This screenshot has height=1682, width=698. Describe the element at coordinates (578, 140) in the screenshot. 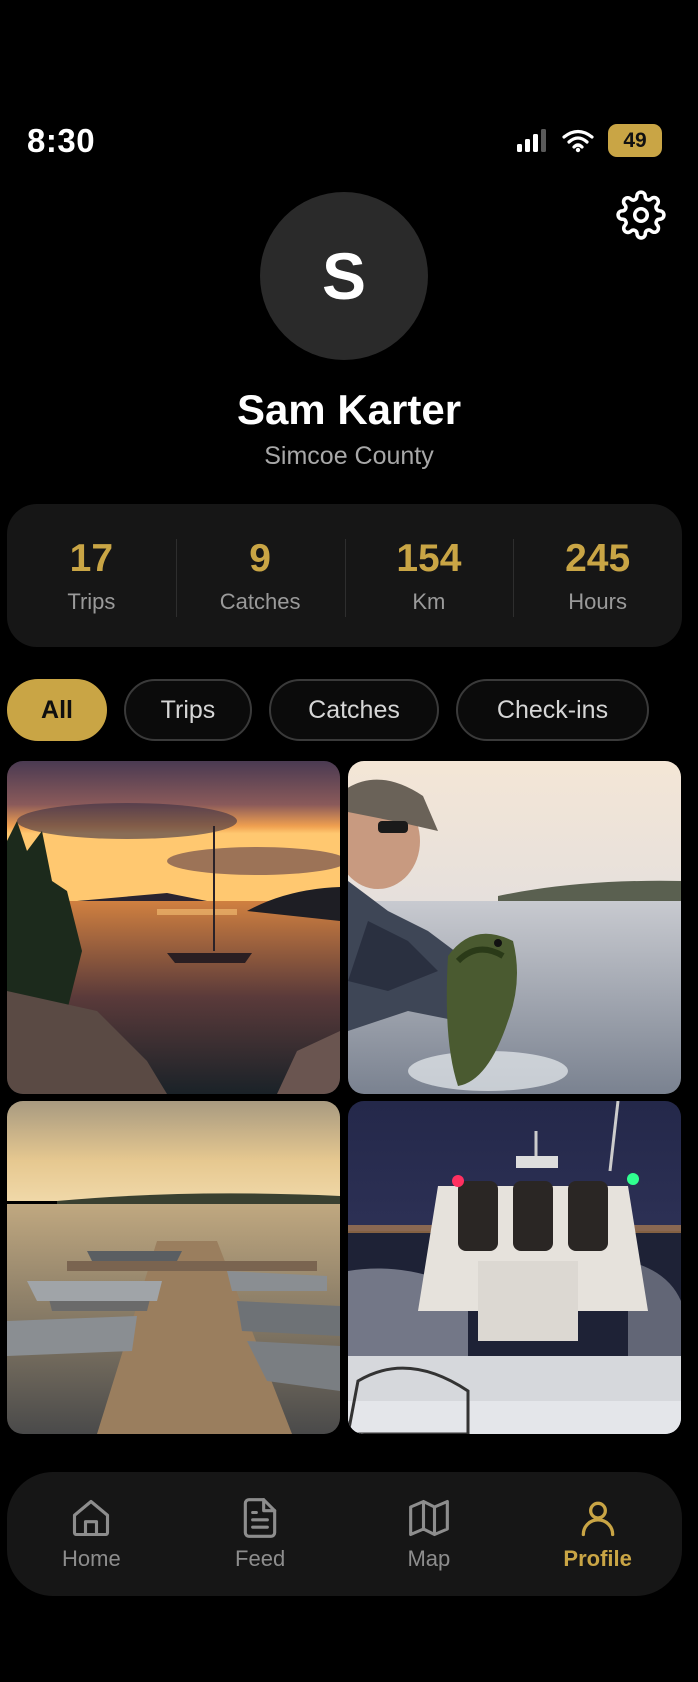

I see `wifi-icon` at that location.